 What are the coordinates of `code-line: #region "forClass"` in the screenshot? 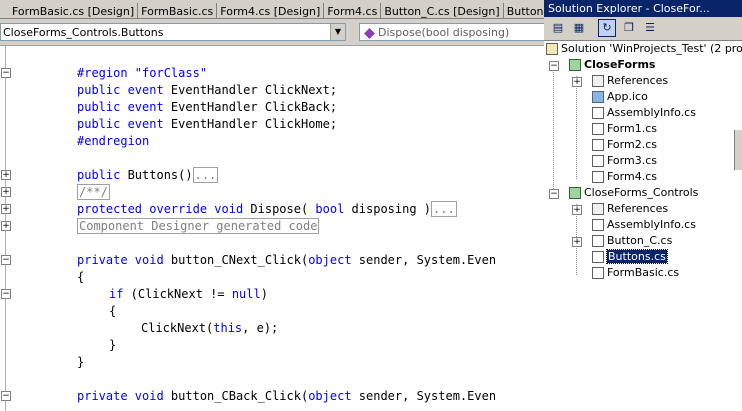 It's located at (142, 73).